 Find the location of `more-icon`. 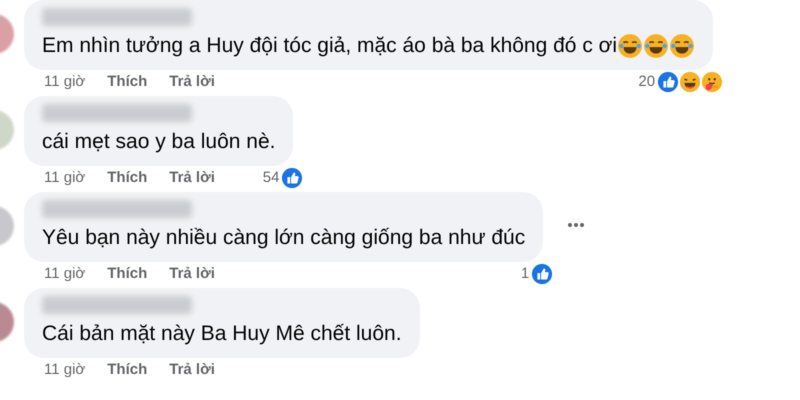

more-icon is located at coordinates (576, 225).